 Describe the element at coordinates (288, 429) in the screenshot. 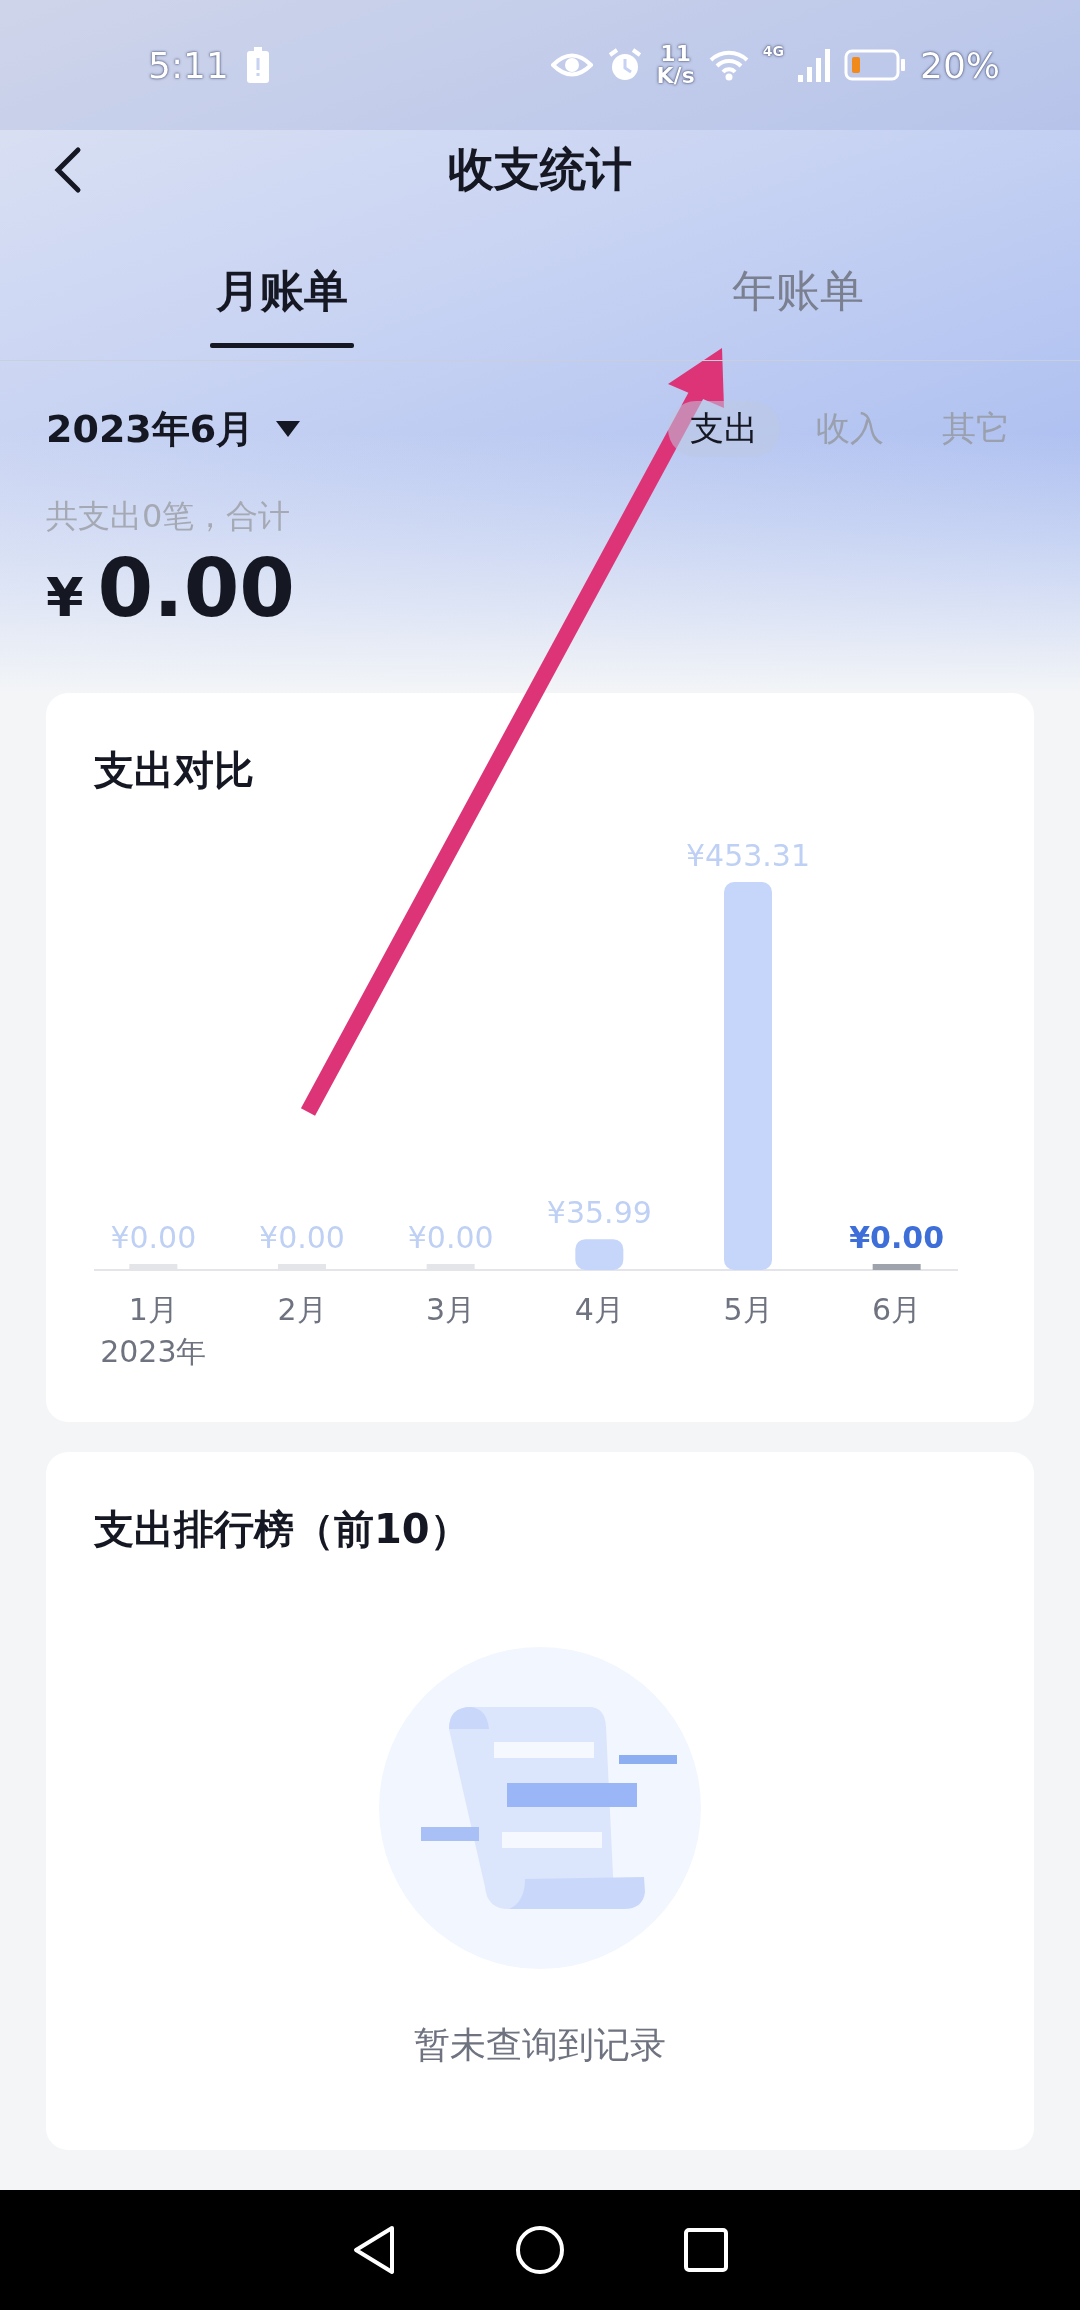

I see `caret-icon` at that location.